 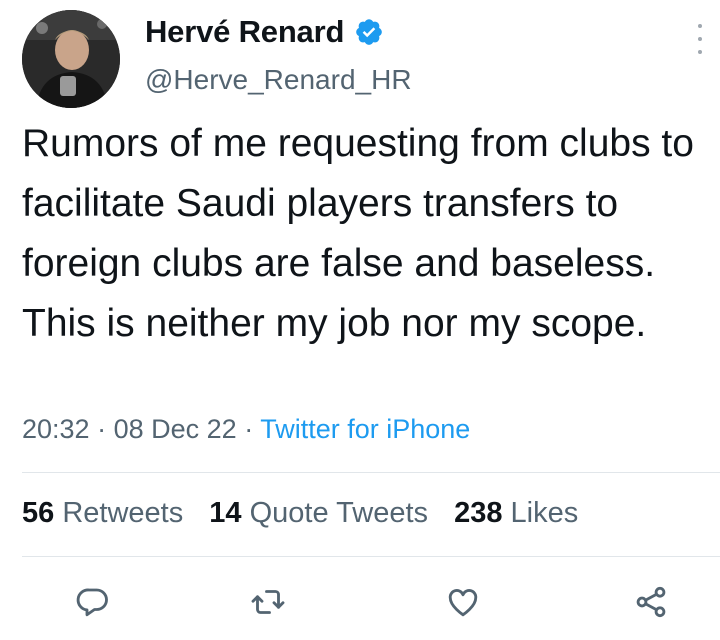 I want to click on verified-badge-icon, so click(x=369, y=32).